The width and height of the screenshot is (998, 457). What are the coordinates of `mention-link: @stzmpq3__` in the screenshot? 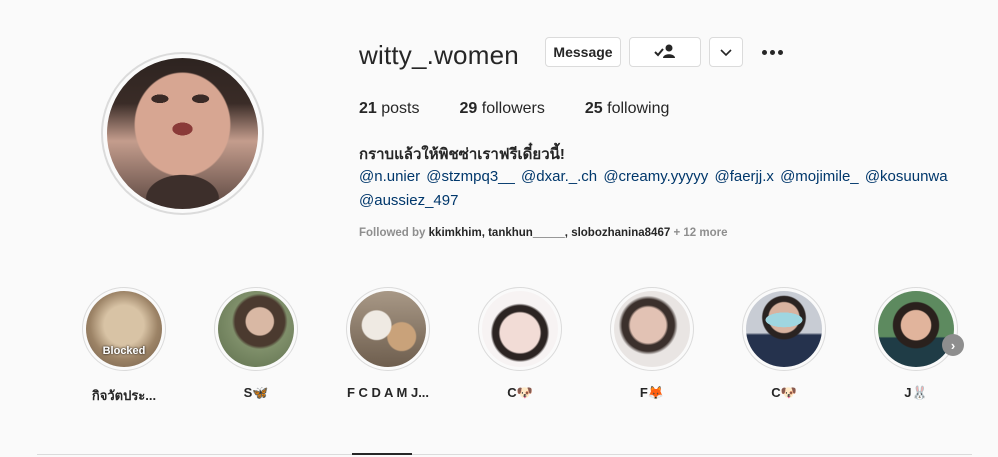 It's located at (470, 176).